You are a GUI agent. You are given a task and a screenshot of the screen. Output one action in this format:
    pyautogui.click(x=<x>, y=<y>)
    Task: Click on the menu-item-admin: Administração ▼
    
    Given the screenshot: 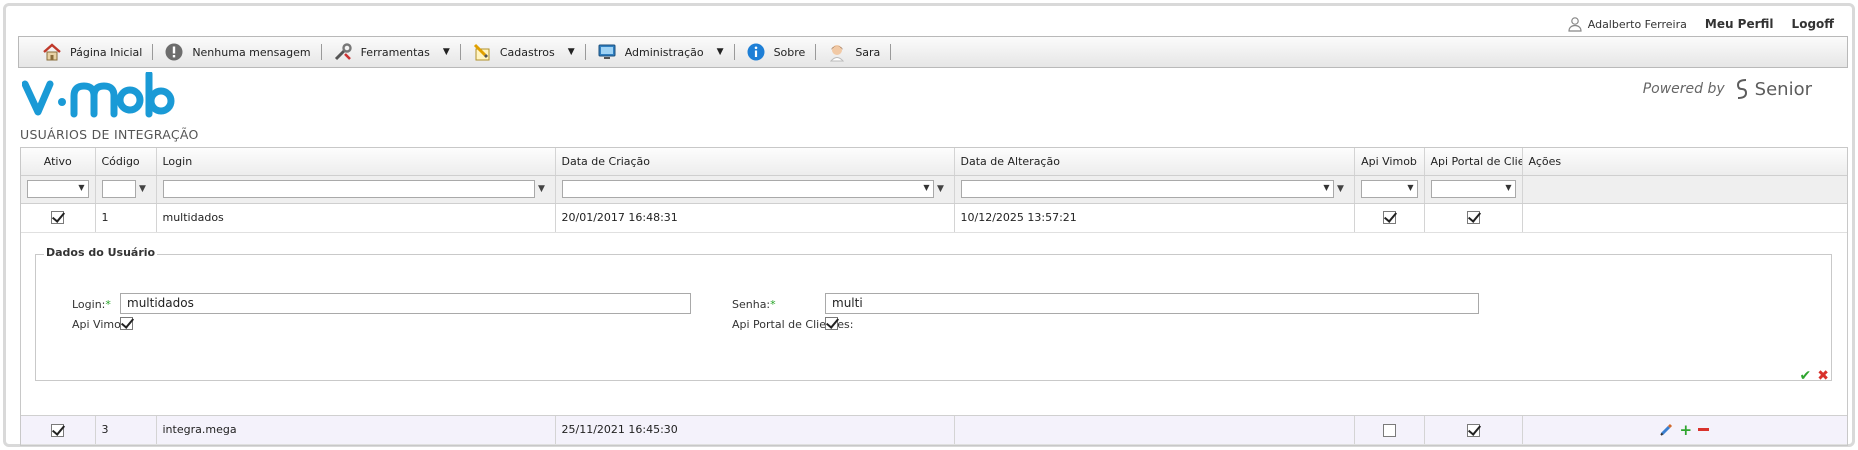 What is the action you would take?
    pyautogui.click(x=660, y=52)
    